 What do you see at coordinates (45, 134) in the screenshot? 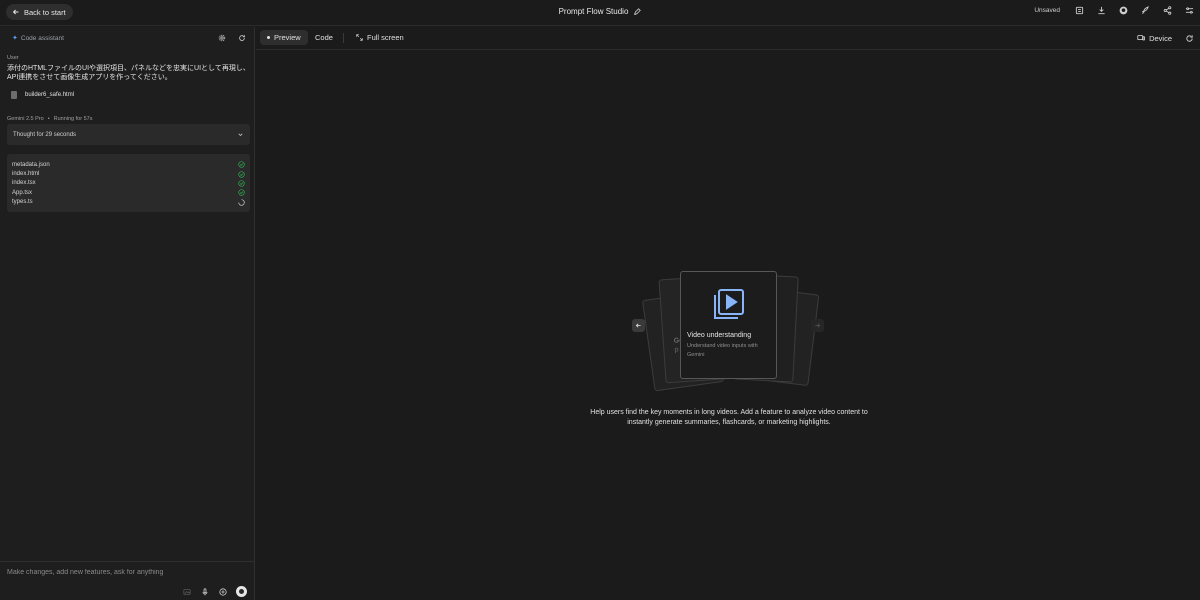
I see `thought-label: Thought for 29 seconds` at bounding box center [45, 134].